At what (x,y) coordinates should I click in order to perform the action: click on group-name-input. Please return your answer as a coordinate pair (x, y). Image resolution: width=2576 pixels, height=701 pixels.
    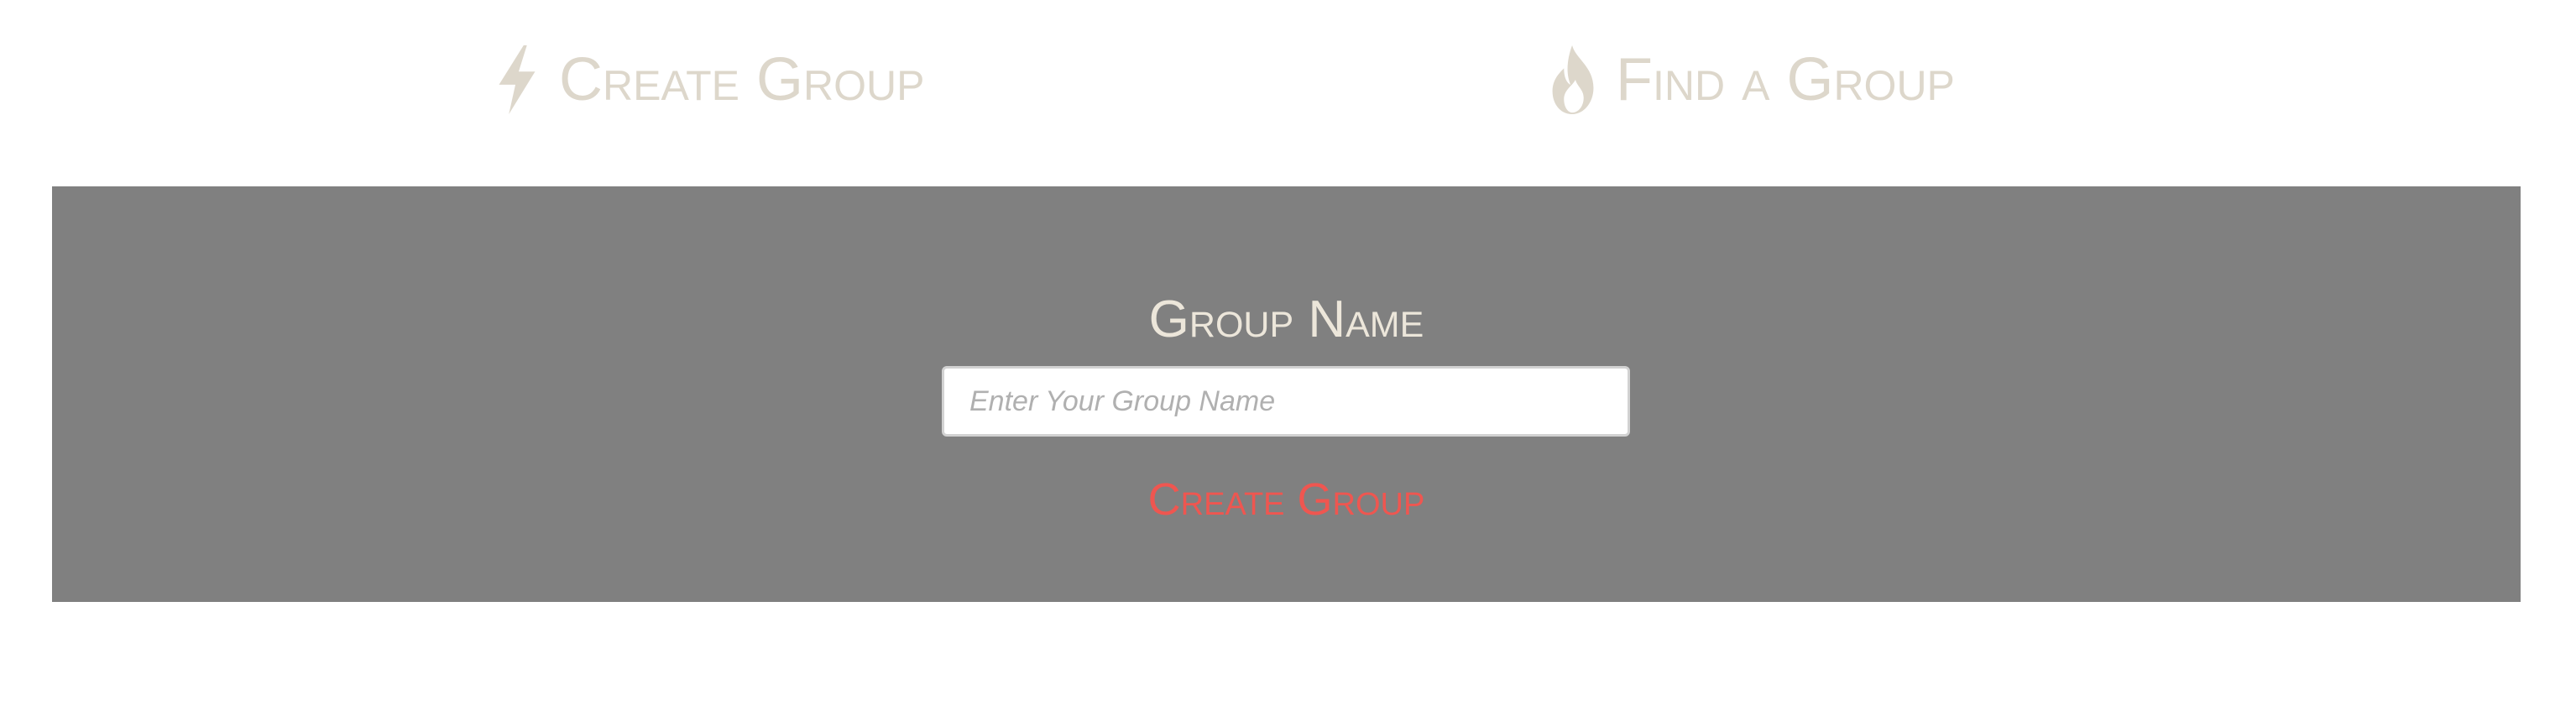
    Looking at the image, I should click on (1286, 401).